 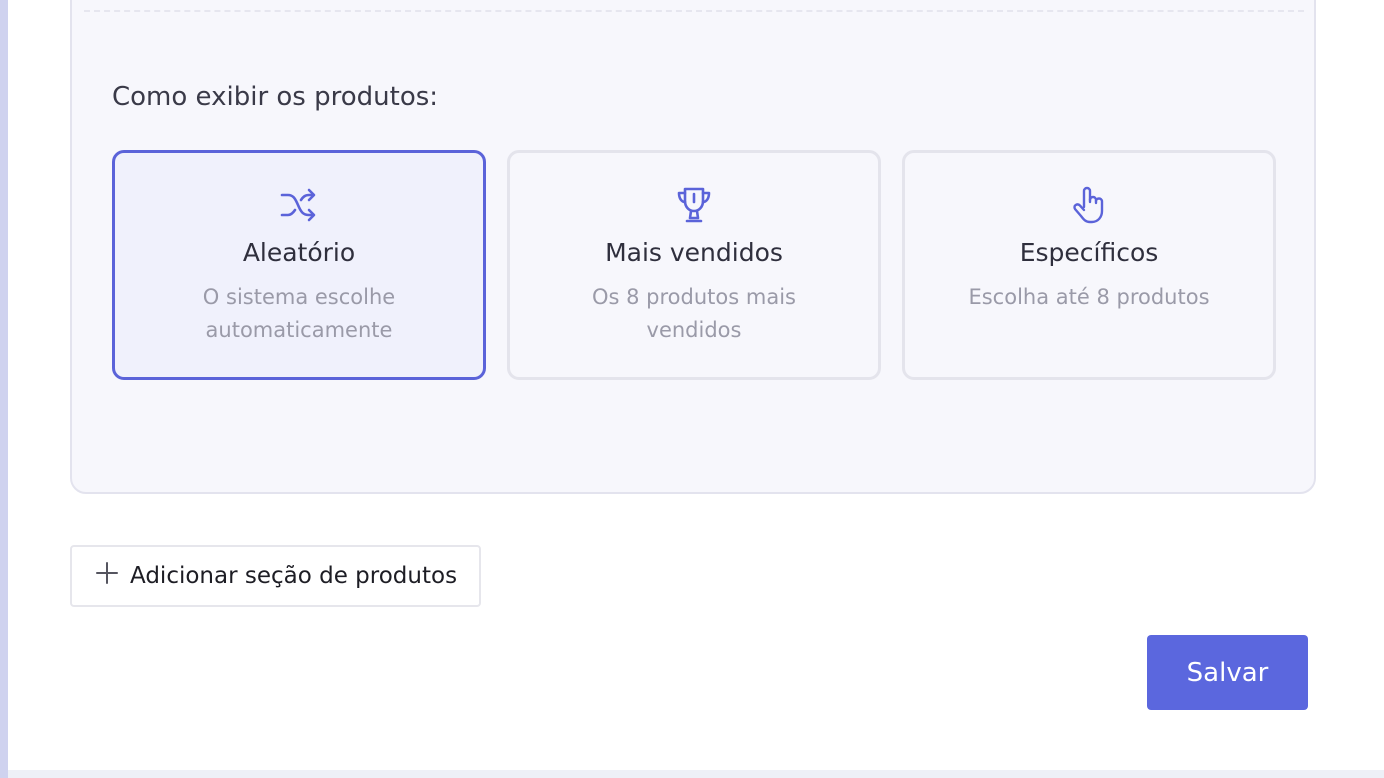 I want to click on add-product-section-button: Adicionar seção de produtos, so click(x=276, y=576).